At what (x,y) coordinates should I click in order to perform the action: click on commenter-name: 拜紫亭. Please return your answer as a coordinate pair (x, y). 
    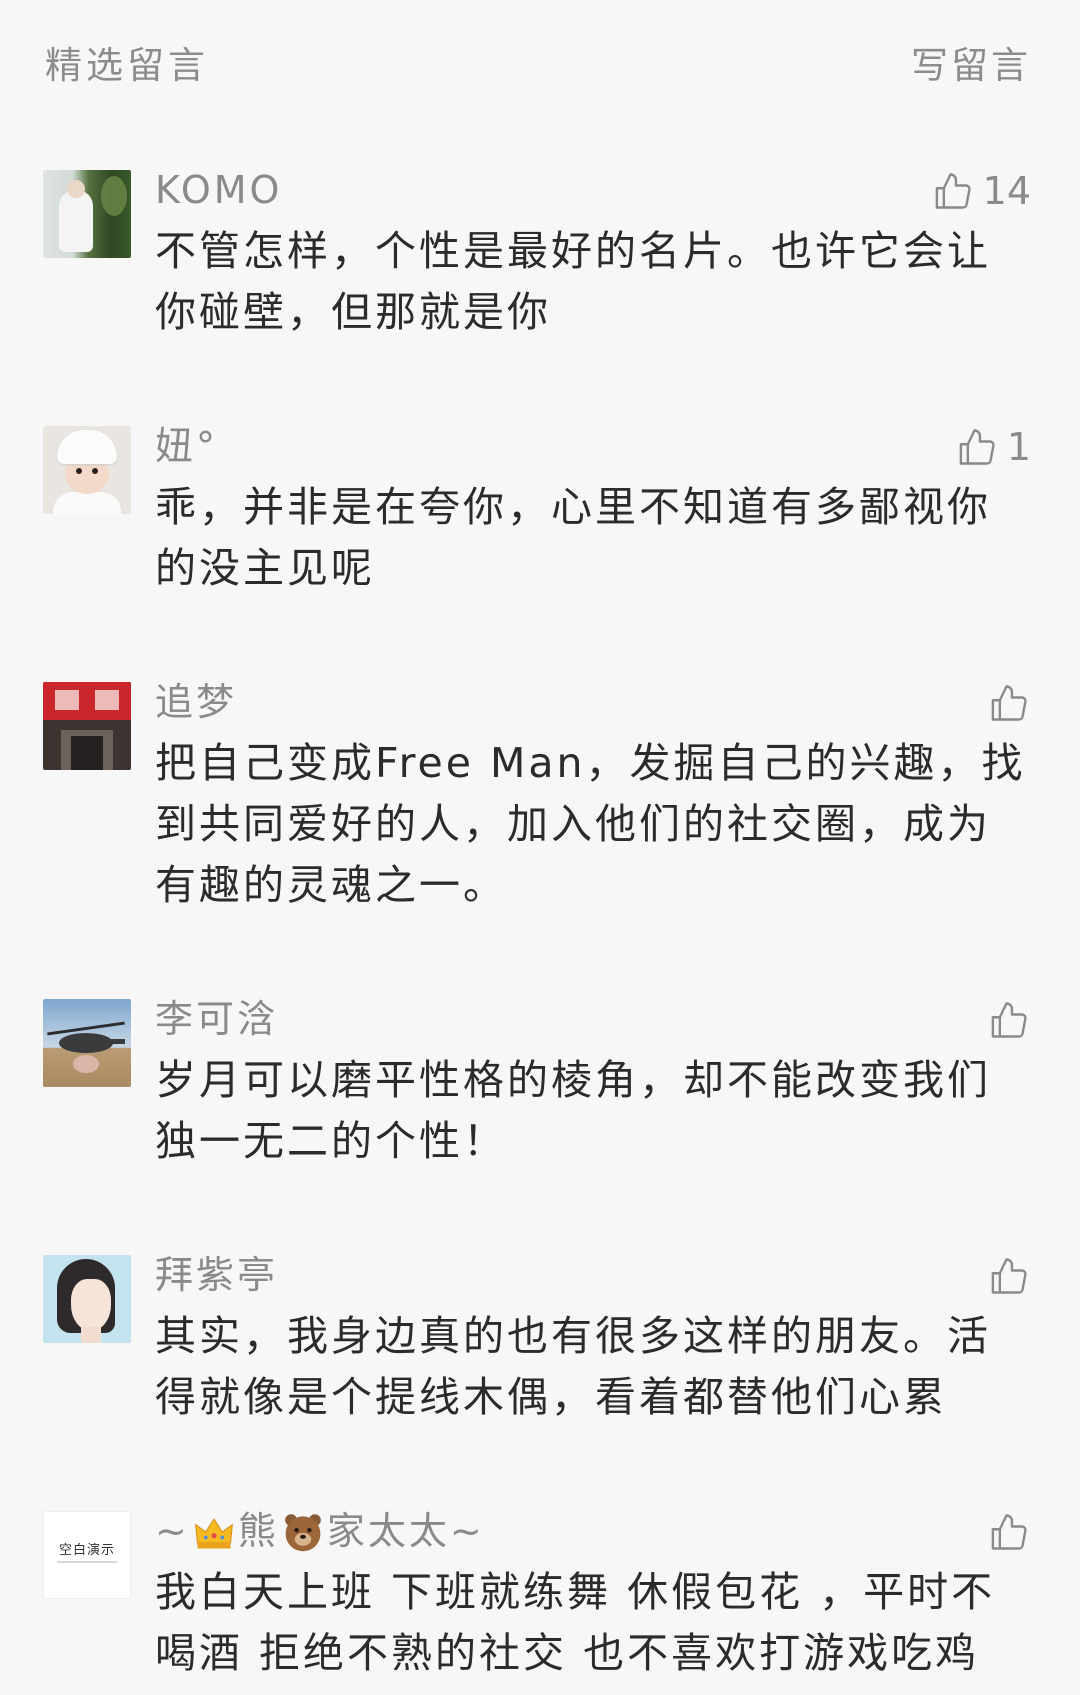
    Looking at the image, I should click on (217, 1275).